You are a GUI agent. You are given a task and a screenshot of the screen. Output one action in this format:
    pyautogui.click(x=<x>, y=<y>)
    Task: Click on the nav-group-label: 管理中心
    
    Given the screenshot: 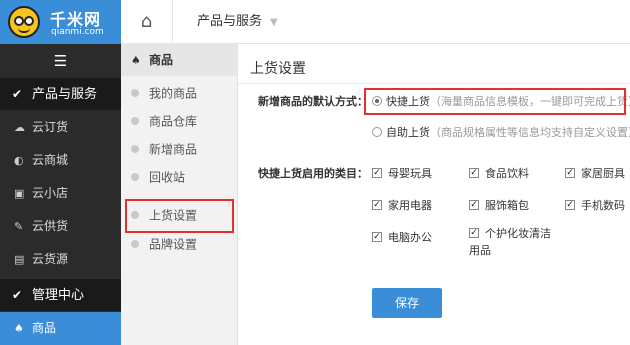 What is the action you would take?
    pyautogui.click(x=58, y=295)
    